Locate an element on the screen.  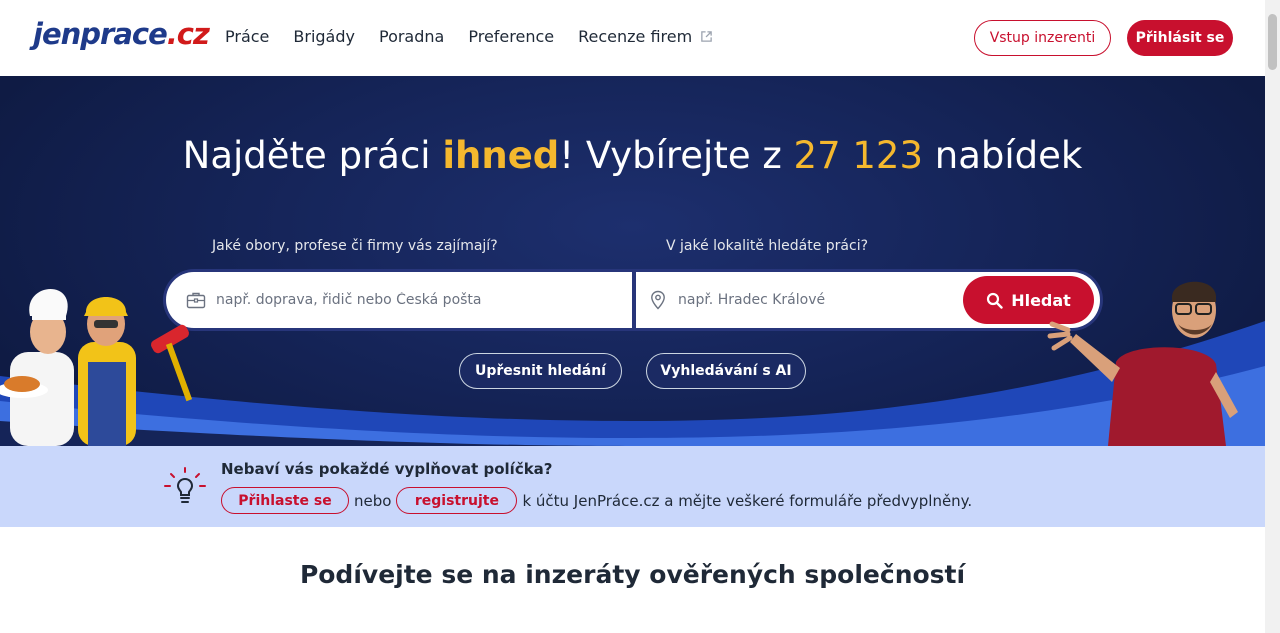
nav-item-preference: Preference is located at coordinates (511, 36).